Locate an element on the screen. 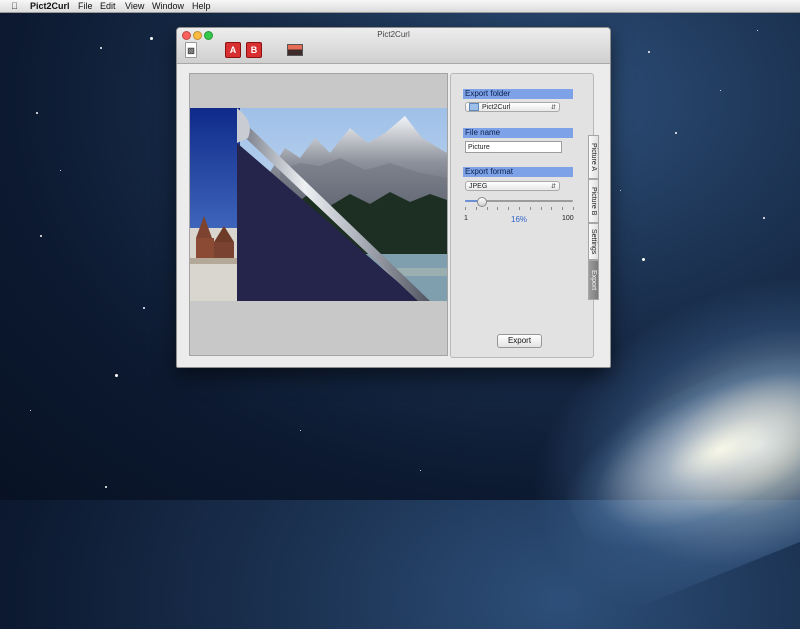  menu-file: File is located at coordinates (85, 6).